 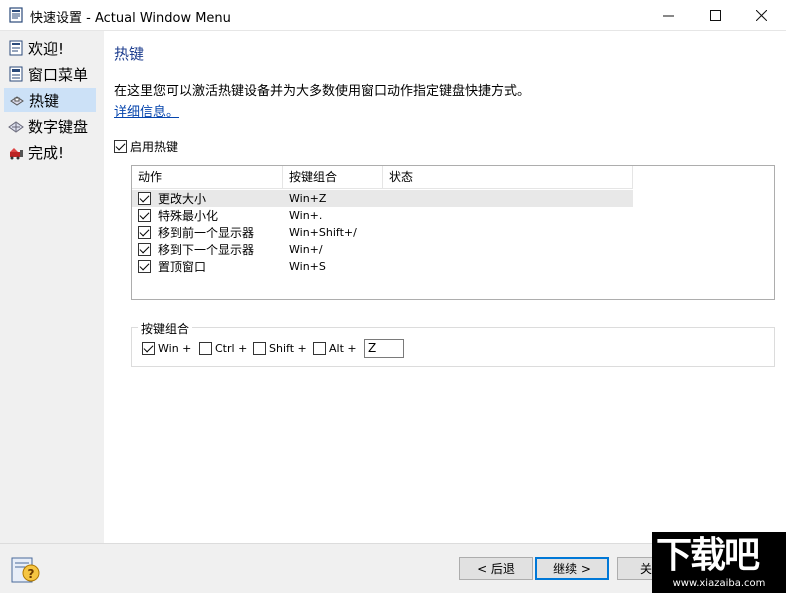 What do you see at coordinates (182, 199) in the screenshot?
I see `row-action: 更改大小` at bounding box center [182, 199].